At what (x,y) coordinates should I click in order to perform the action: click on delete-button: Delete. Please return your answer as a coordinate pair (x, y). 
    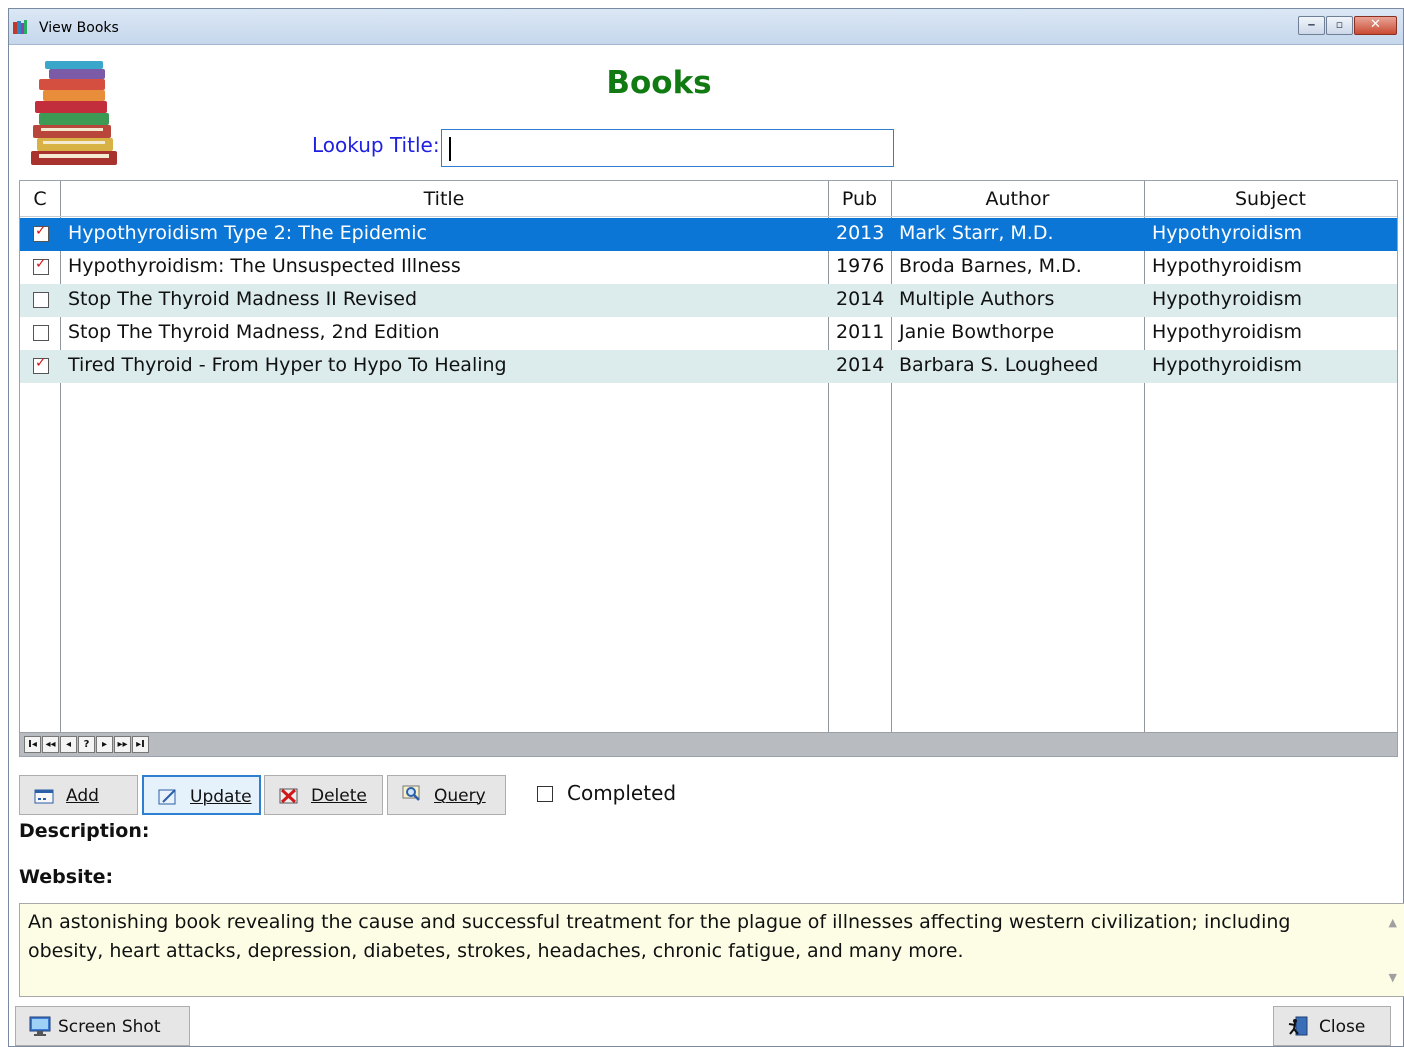
    Looking at the image, I should click on (323, 795).